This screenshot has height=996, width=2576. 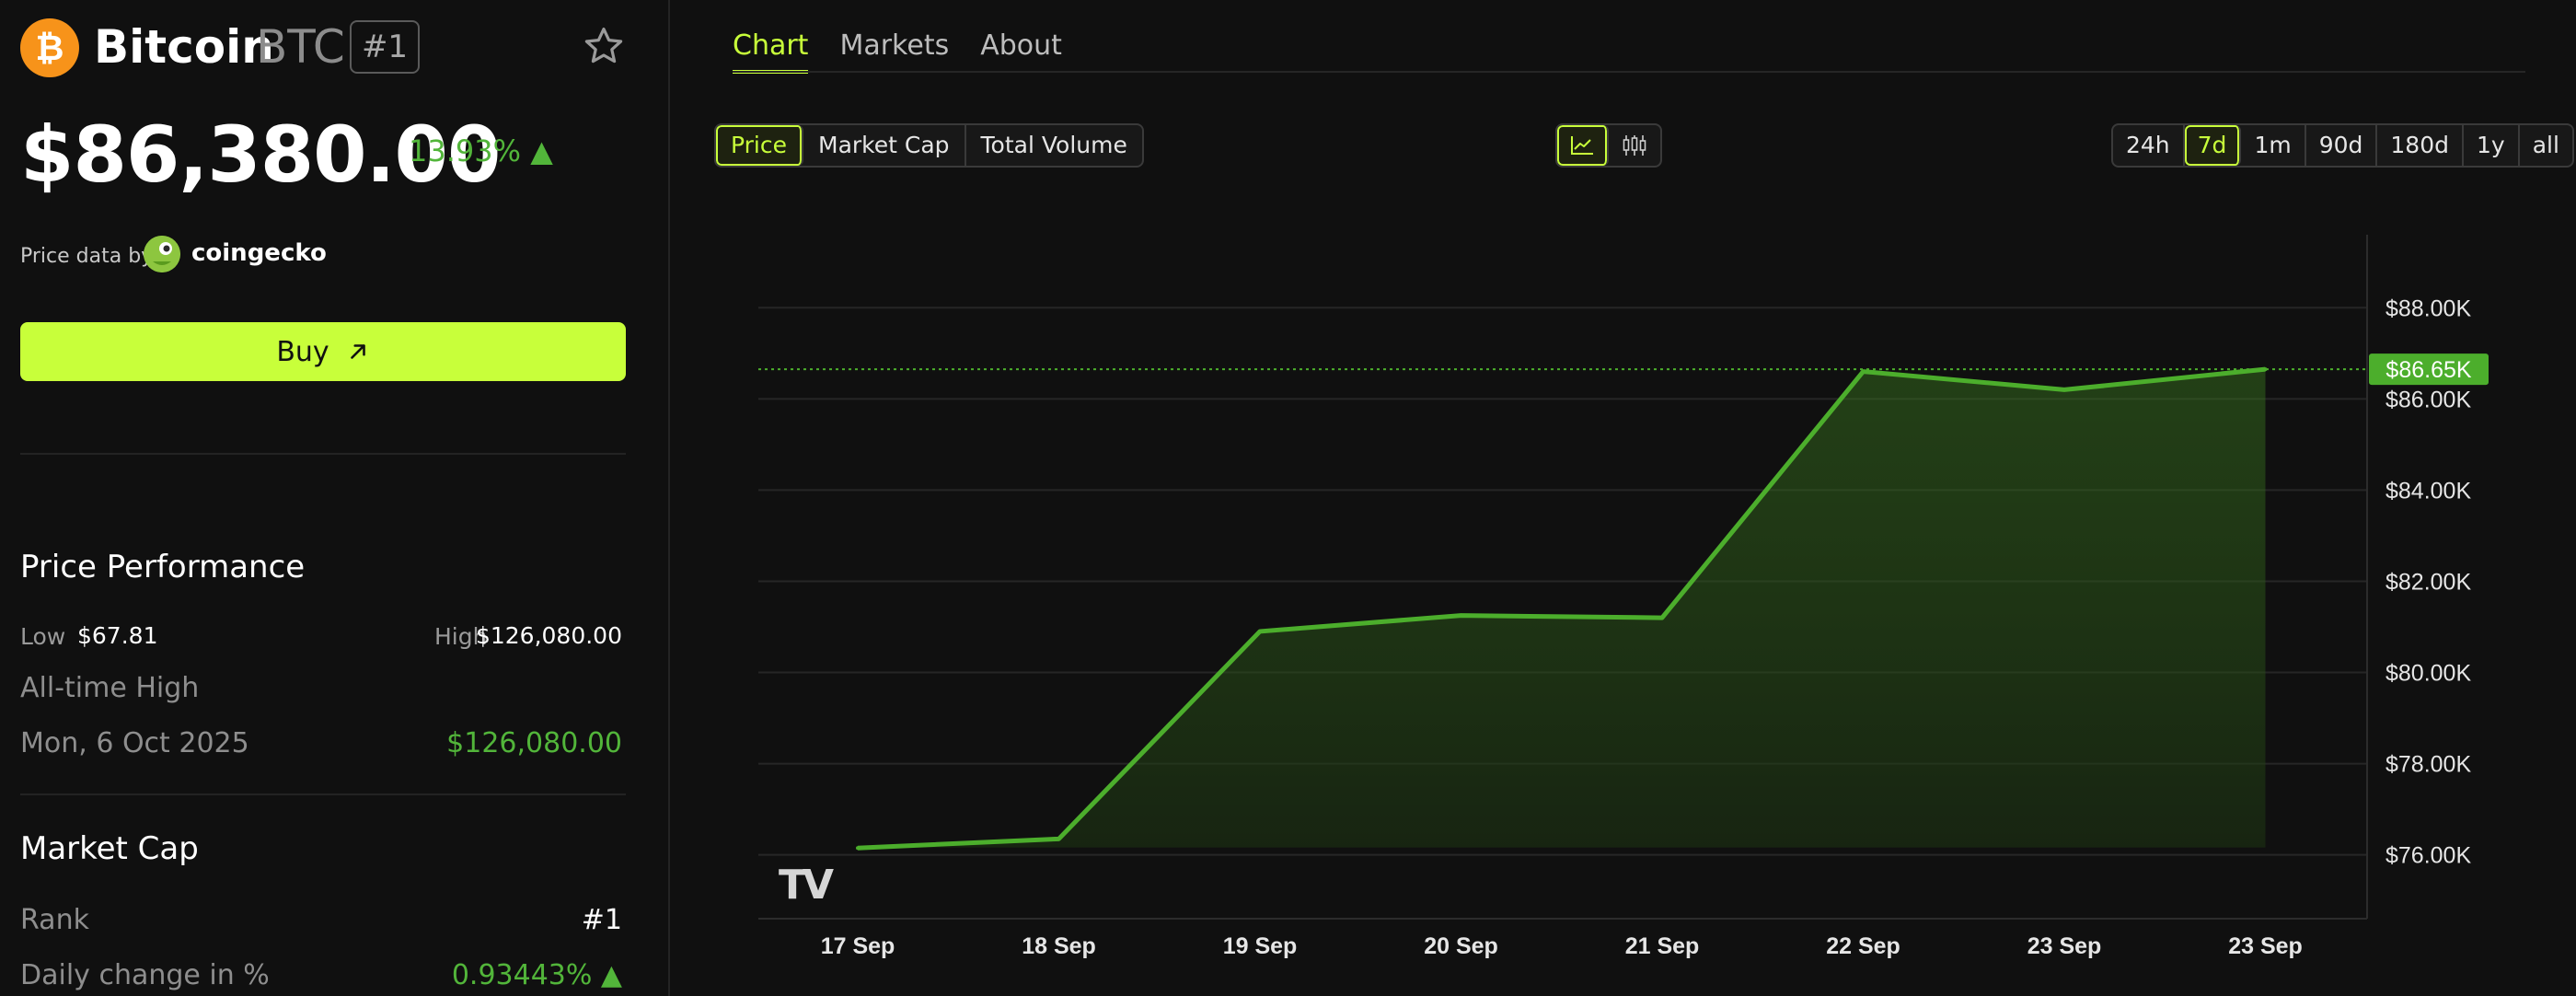 What do you see at coordinates (1863, 946) in the screenshot?
I see `x-tick-label: 22 Sep` at bounding box center [1863, 946].